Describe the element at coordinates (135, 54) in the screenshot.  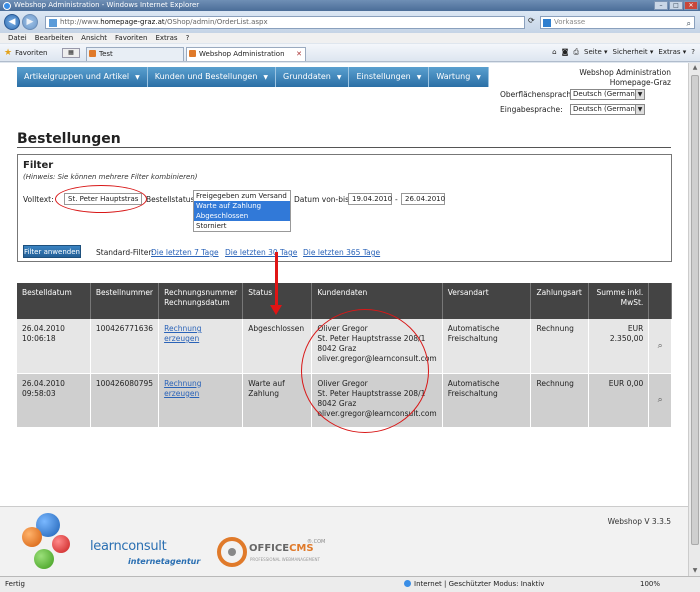
I see `tab-test: Test` at that location.